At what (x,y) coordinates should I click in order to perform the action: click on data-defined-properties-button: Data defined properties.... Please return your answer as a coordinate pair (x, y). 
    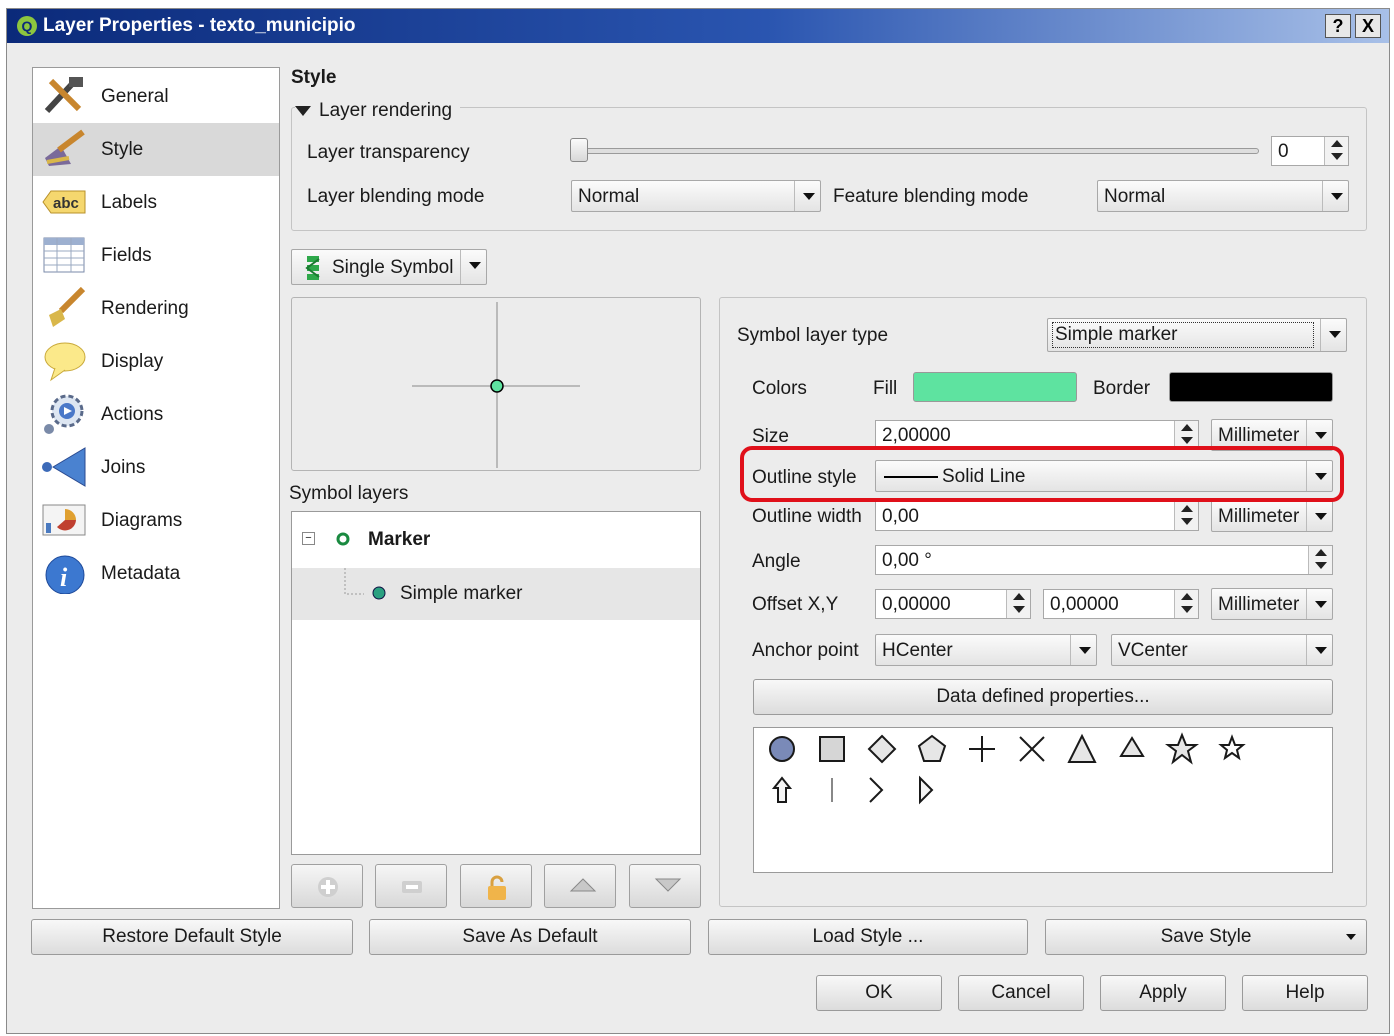
    Looking at the image, I should click on (1043, 697).